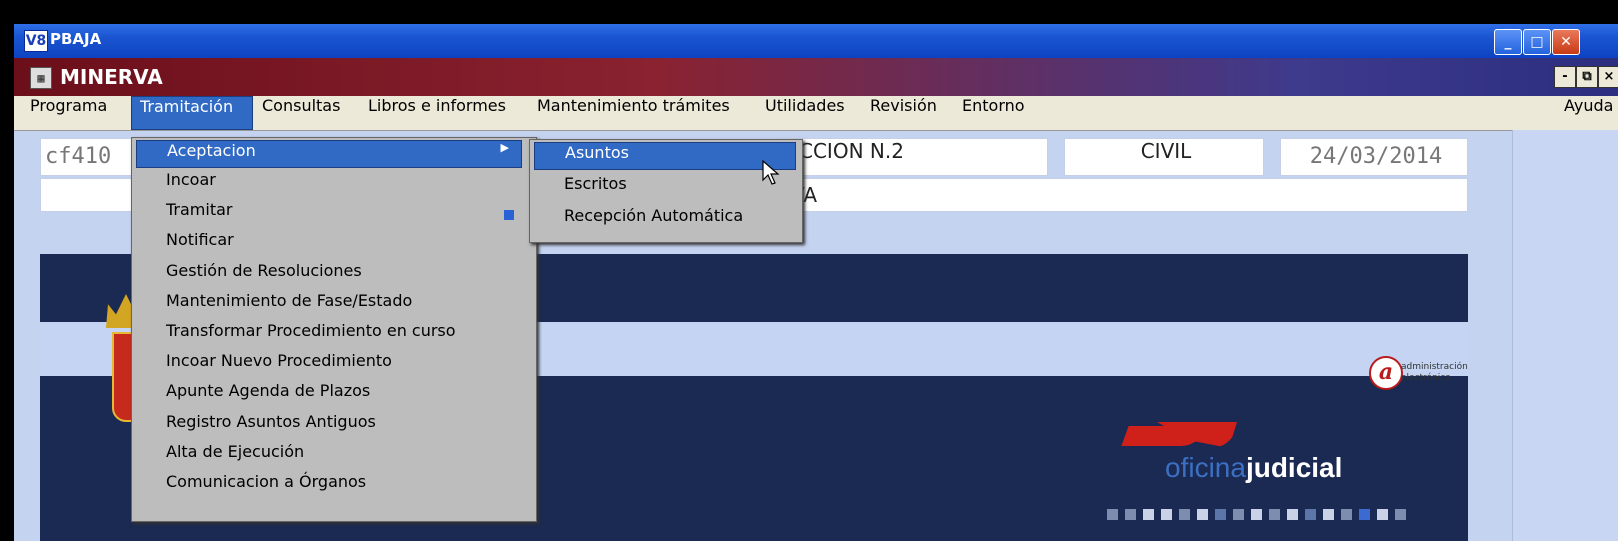  Describe the element at coordinates (329, 335) in the screenshot. I see `menu-item-transformar-procedimiento: Transformar Procedimiento en curso` at that location.